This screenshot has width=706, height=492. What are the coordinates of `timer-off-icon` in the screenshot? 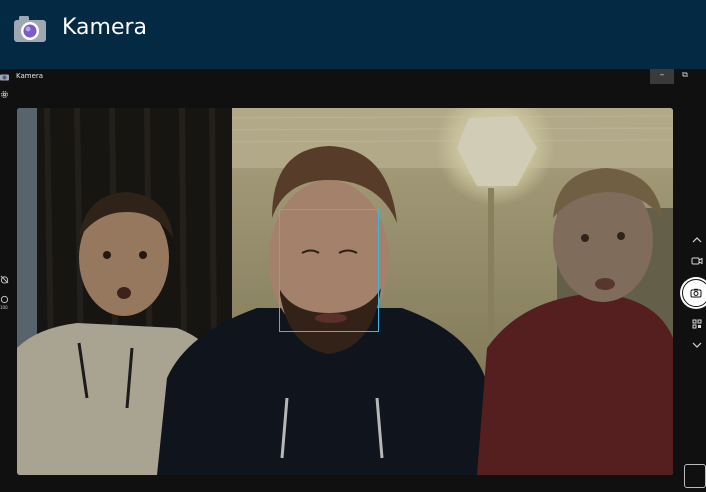 It's located at (4, 279).